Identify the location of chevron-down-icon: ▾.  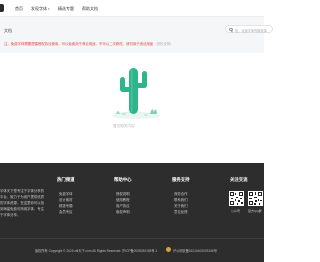
(49, 9).